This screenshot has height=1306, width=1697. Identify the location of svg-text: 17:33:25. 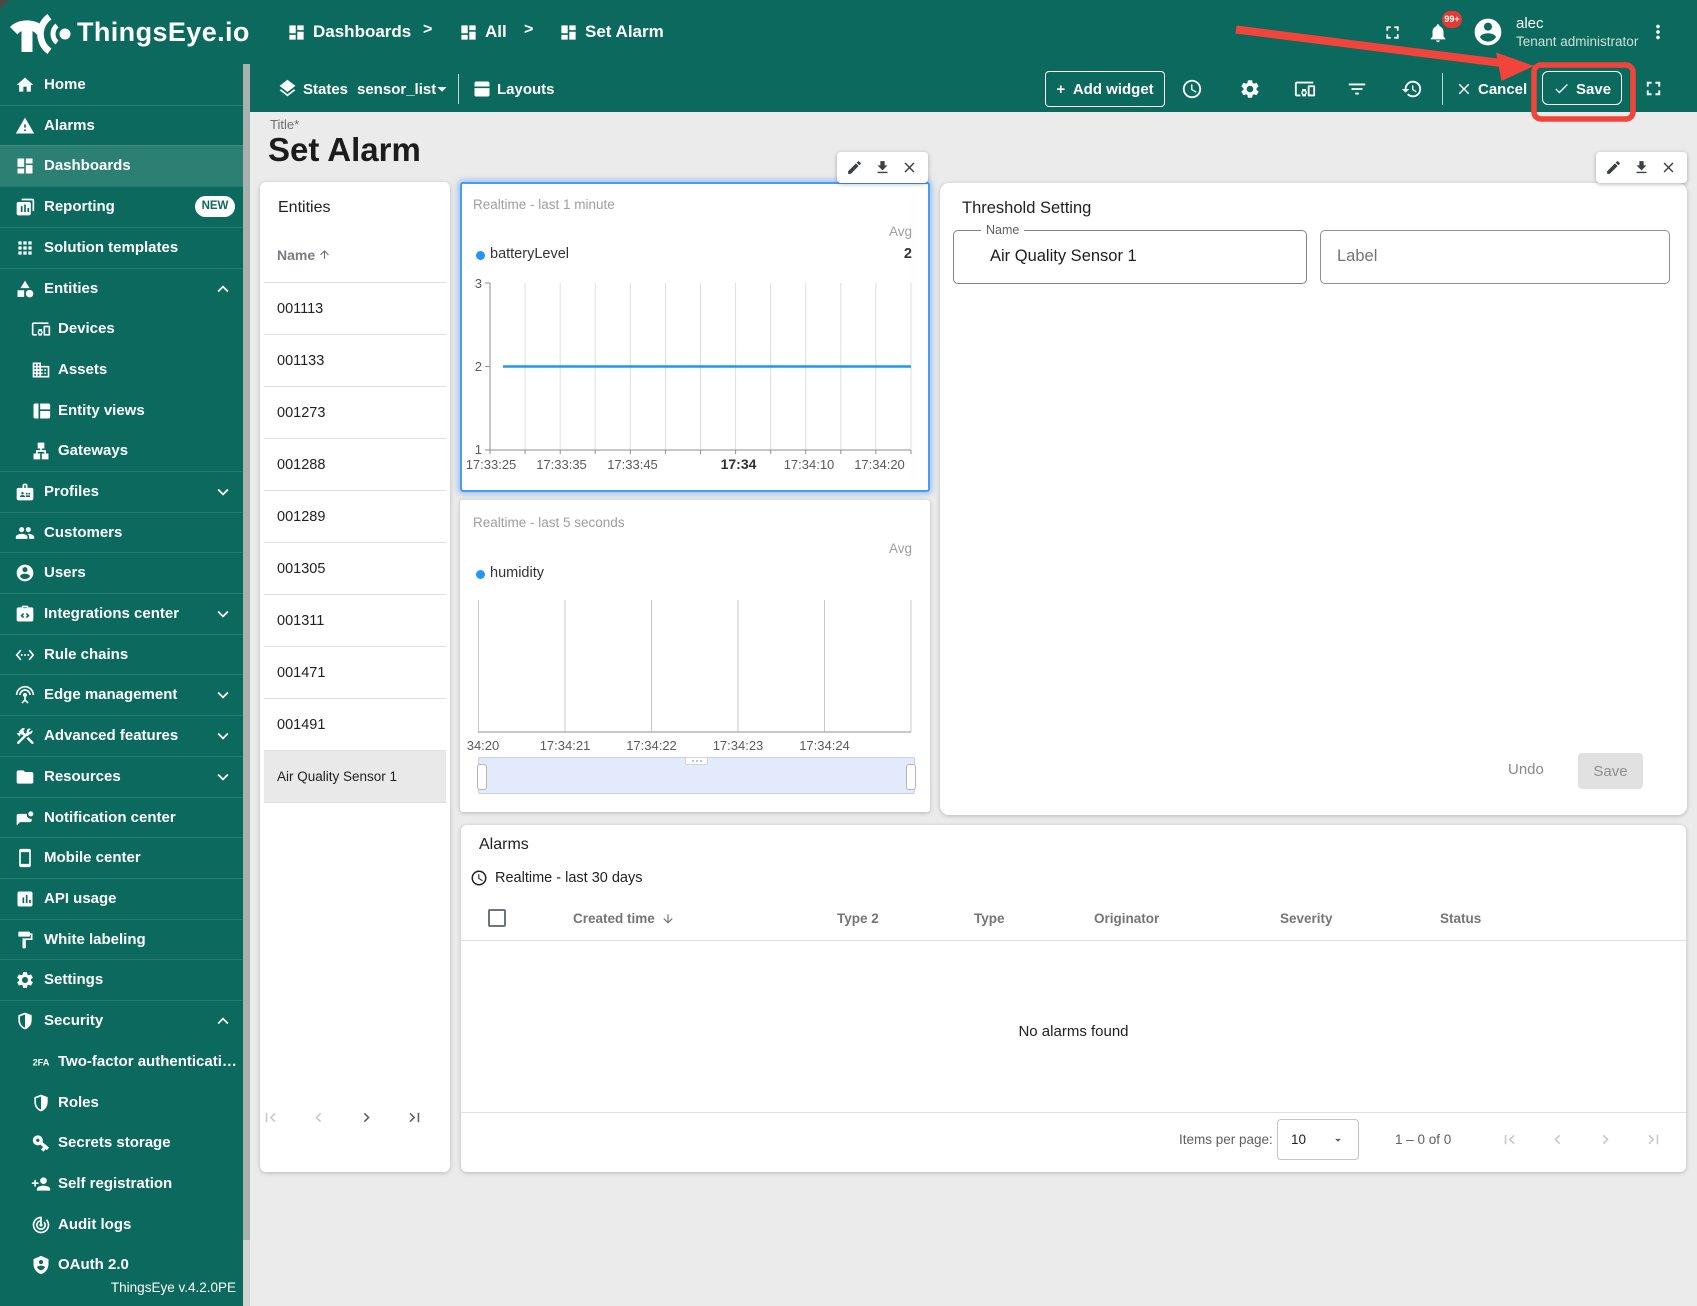
(491, 464).